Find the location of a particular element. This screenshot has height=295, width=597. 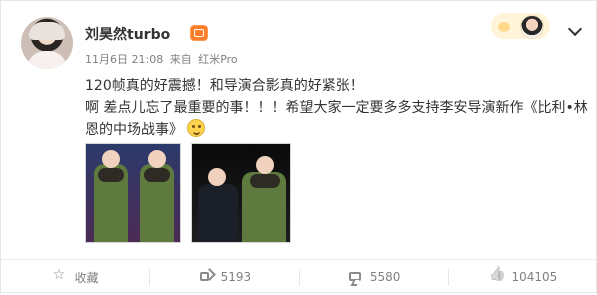

post-line-2: 啊 差点儿忘了最重要的事！！！希望大家一定要多多支持李安导演新作《比利•林 is located at coordinates (336, 108).